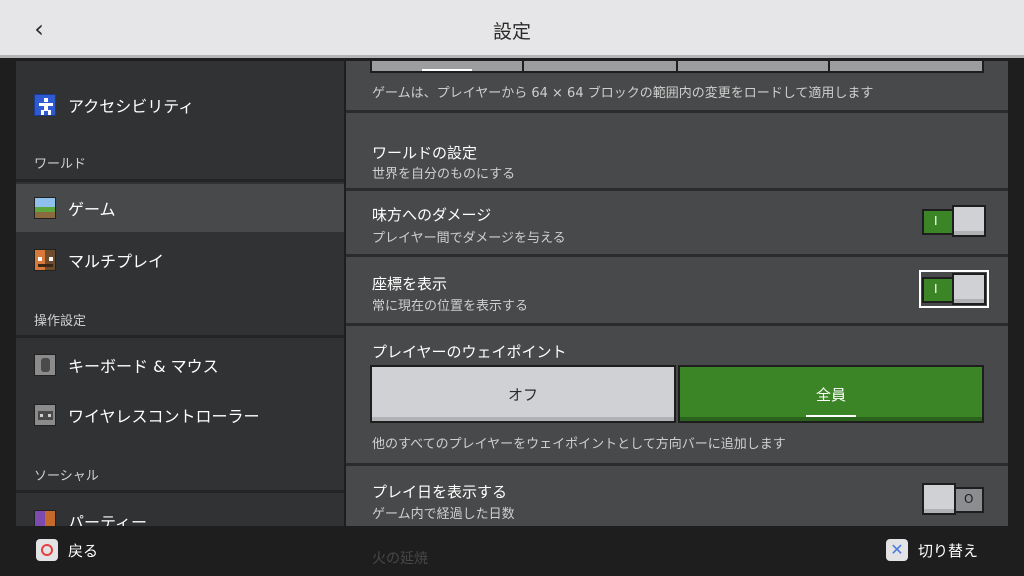  I want to click on selected-underline, so click(831, 416).